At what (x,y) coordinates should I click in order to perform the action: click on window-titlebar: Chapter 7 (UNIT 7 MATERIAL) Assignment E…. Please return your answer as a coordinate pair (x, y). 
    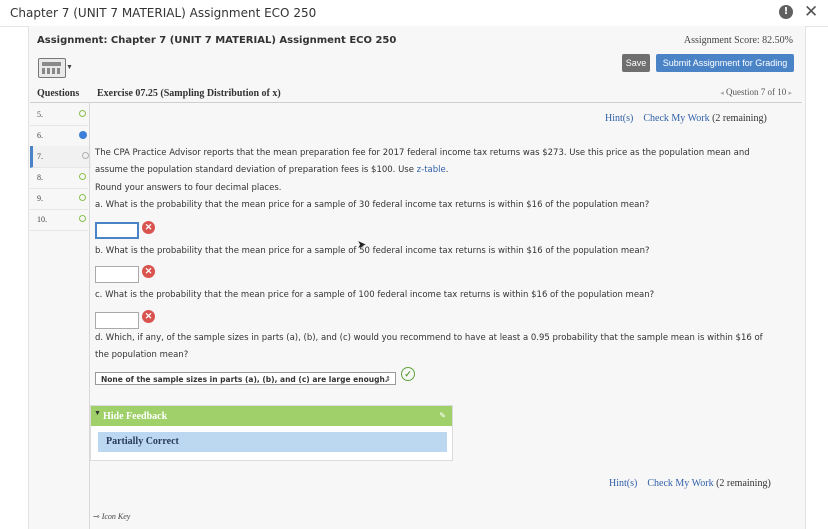
    Looking at the image, I should click on (414, 13).